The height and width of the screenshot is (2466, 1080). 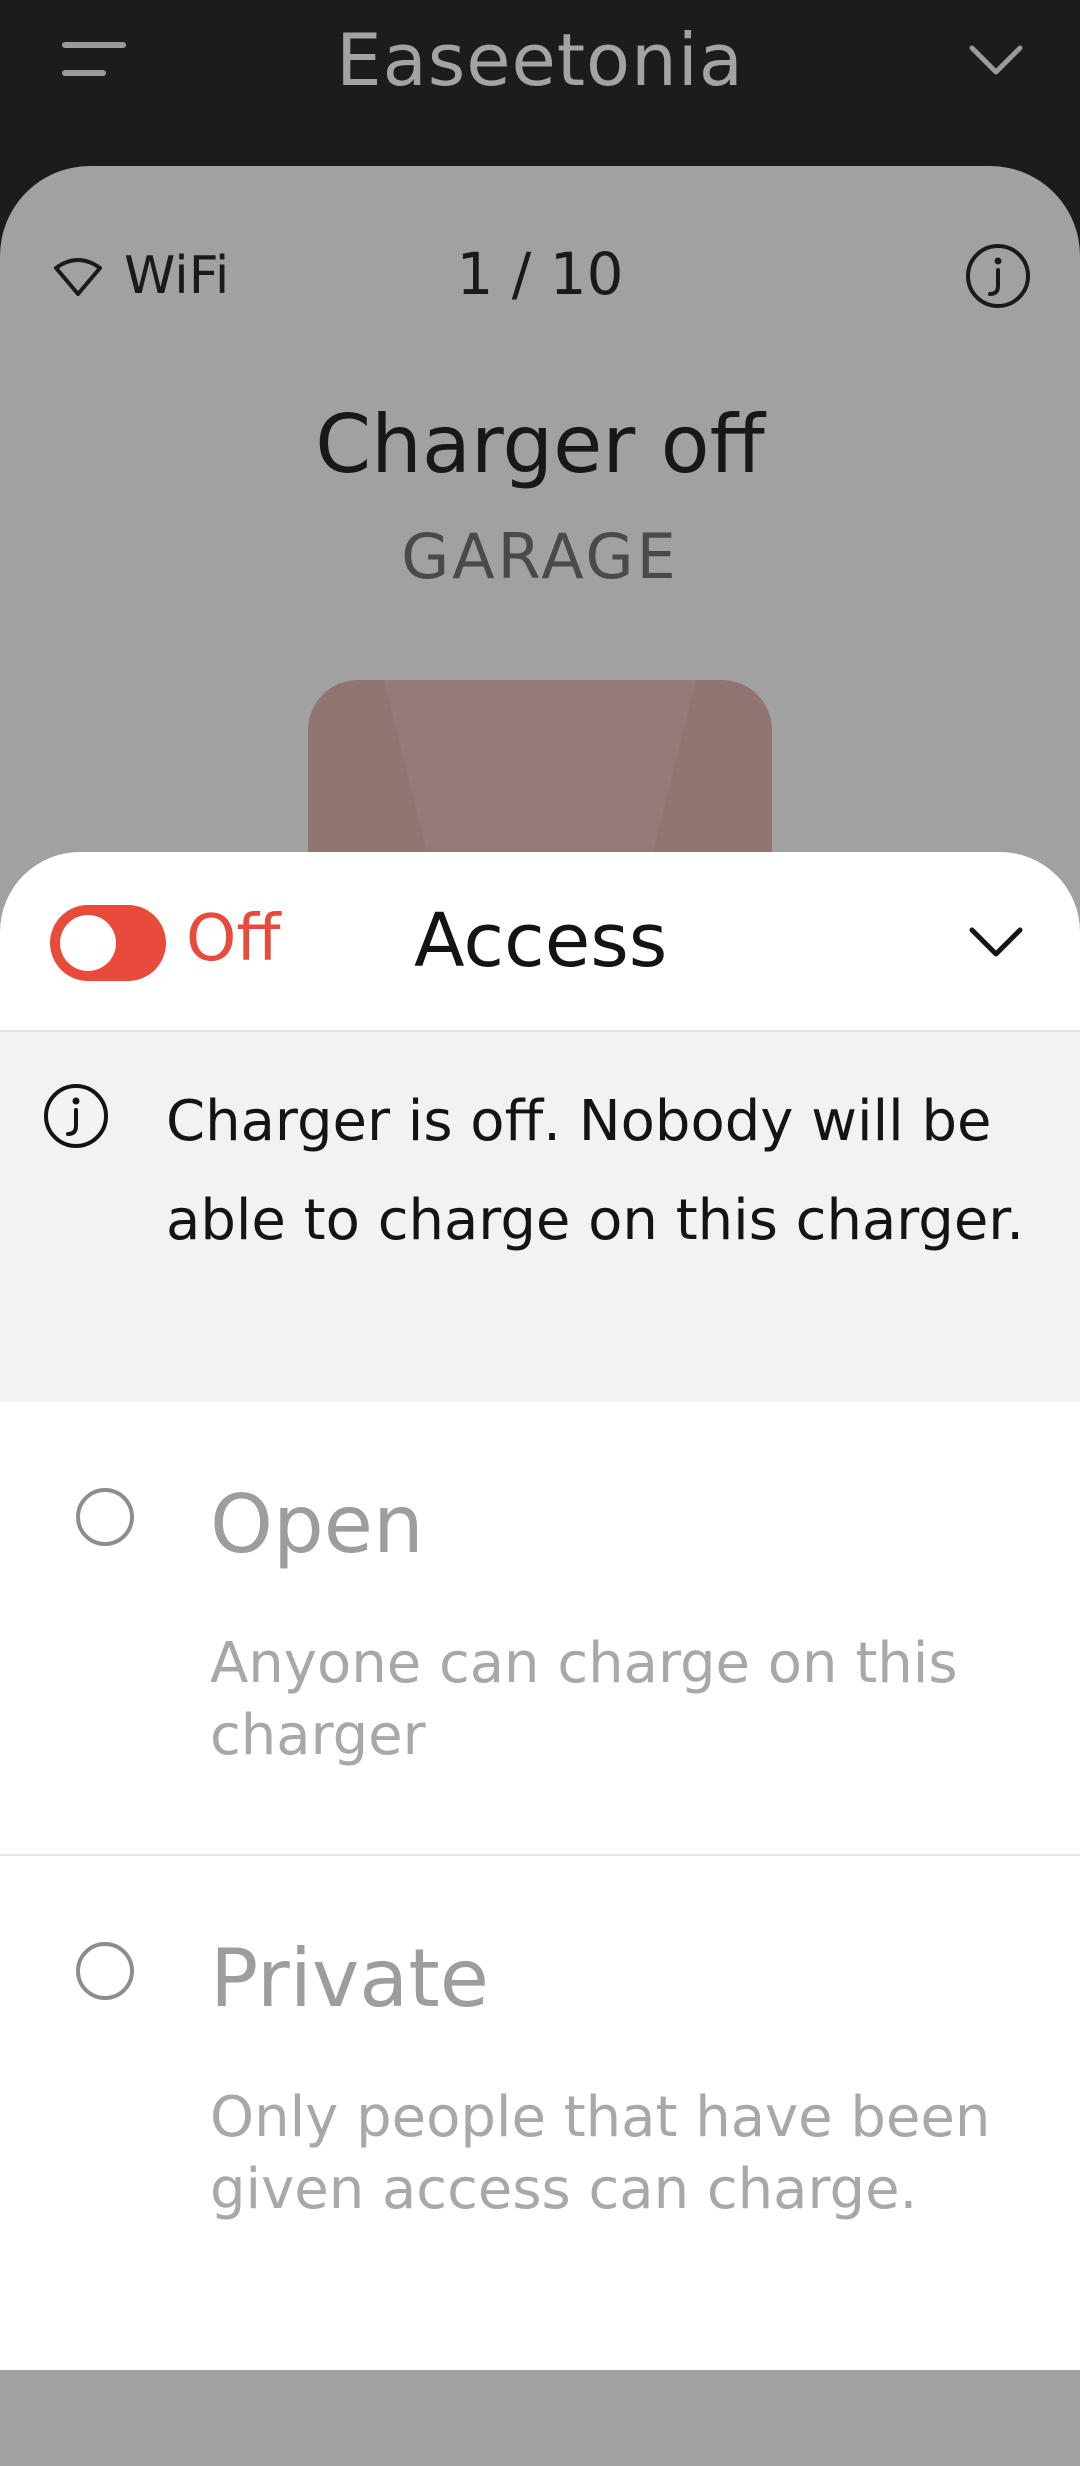 I want to click on option-description: Anyone can charge on this charger, so click(x=584, y=1699).